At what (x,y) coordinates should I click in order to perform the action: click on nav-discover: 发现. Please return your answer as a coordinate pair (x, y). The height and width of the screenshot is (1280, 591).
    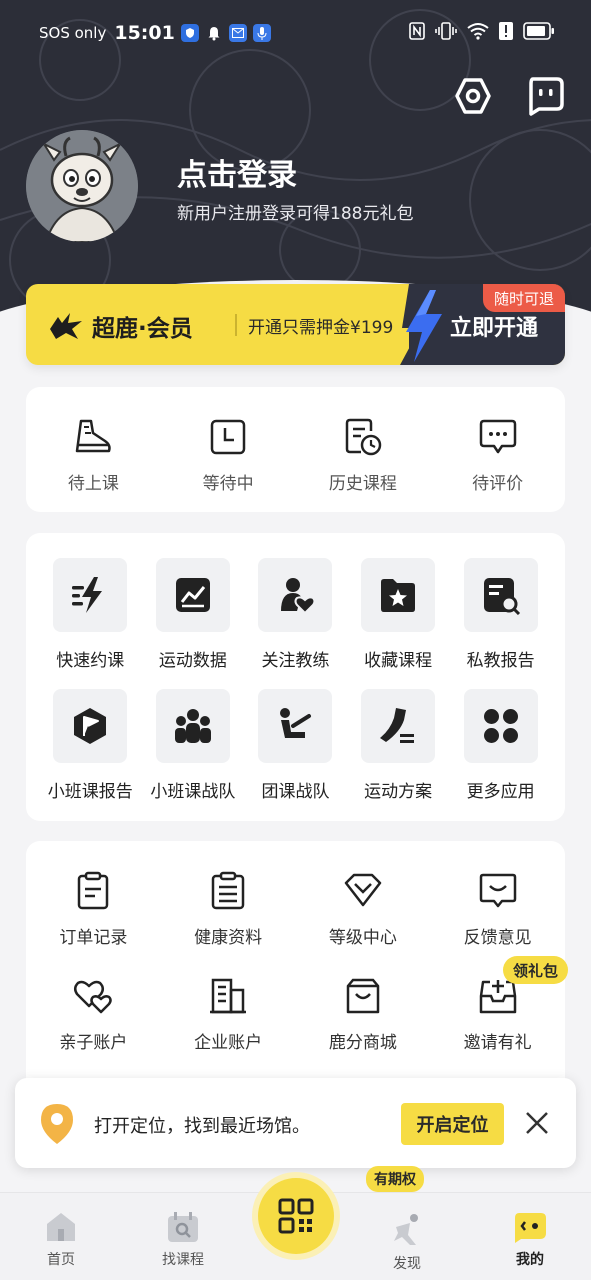
    Looking at the image, I should click on (407, 1243).